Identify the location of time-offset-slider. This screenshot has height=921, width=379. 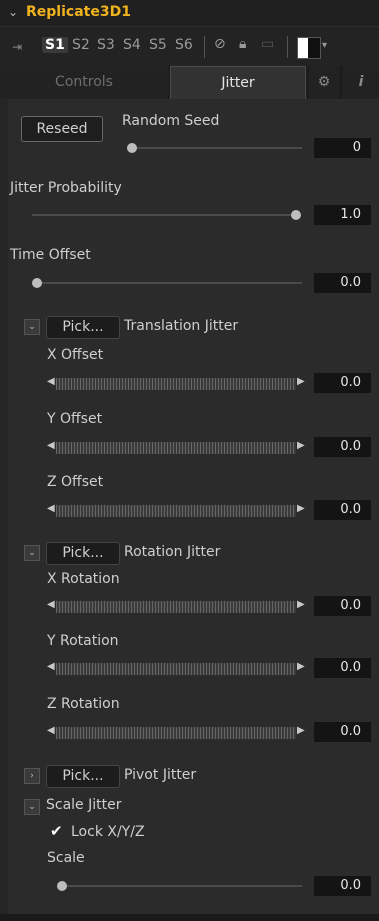
(169, 283).